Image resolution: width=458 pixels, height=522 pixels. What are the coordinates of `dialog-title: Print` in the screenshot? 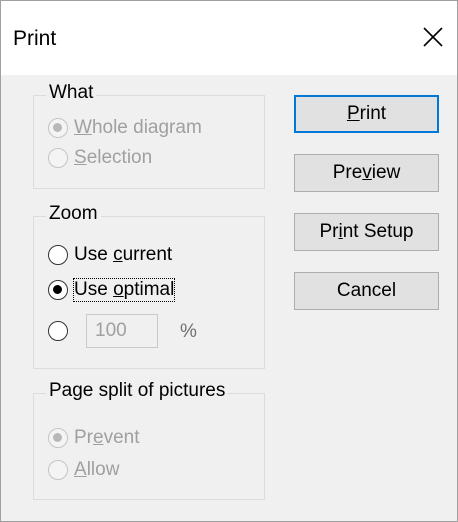 It's located at (35, 38).